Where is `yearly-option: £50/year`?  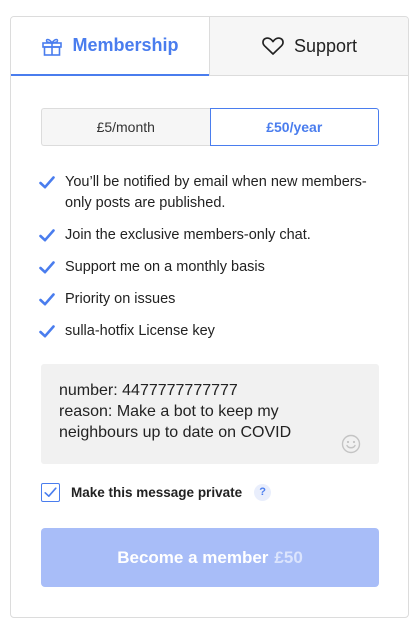 yearly-option: £50/year is located at coordinates (294, 127).